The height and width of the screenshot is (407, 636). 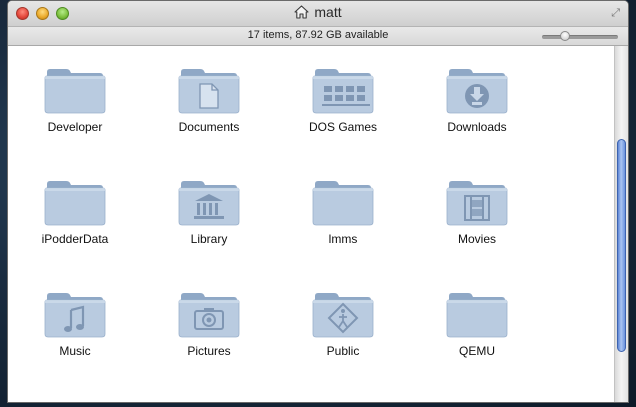 I want to click on apps-folder-icon, so click(x=343, y=91).